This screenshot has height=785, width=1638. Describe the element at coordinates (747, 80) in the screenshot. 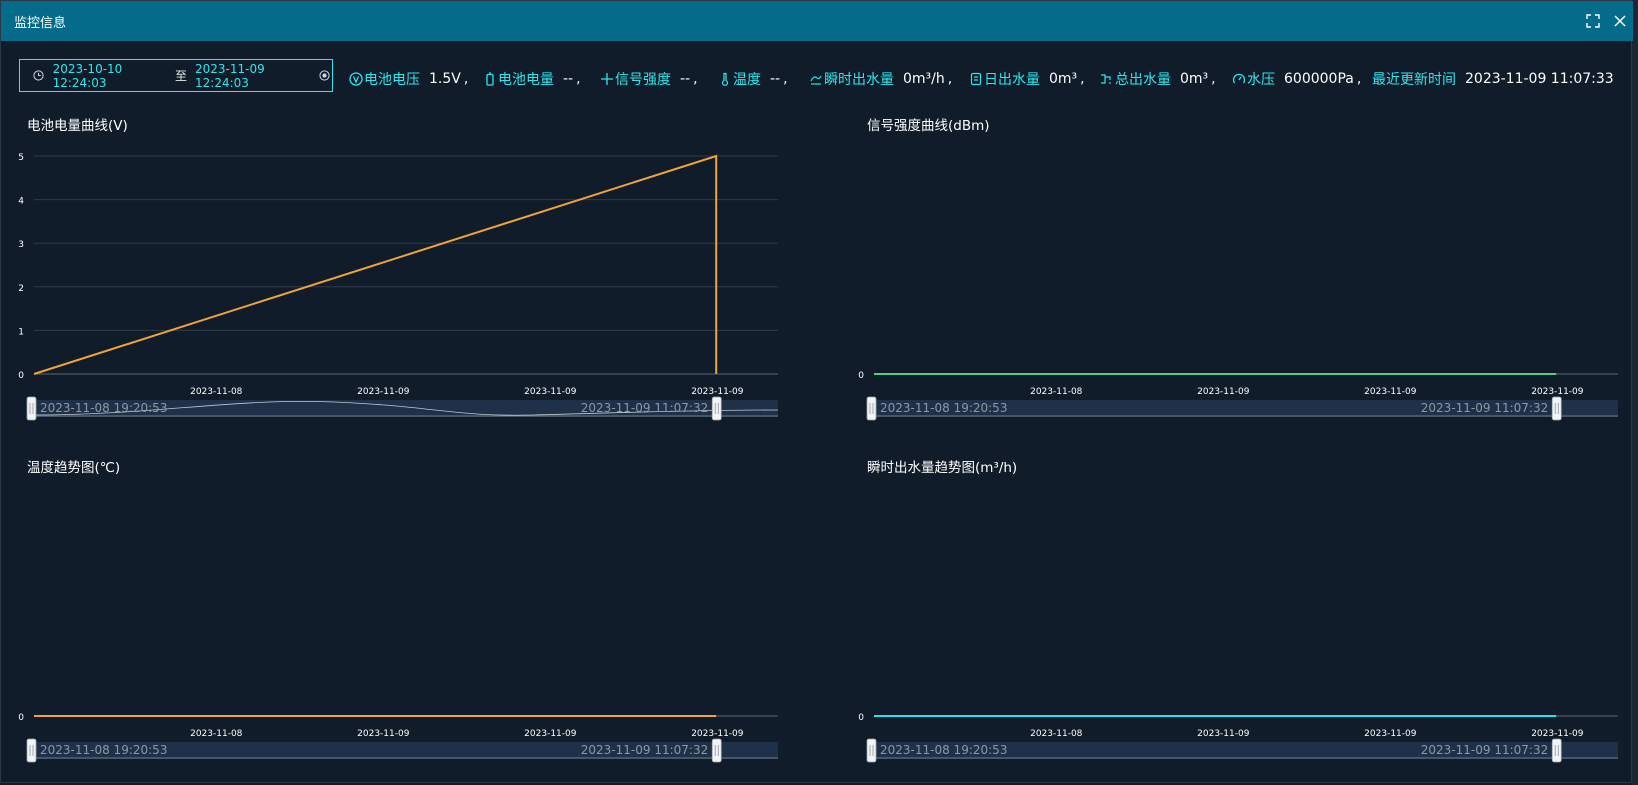

I see `temperature-label: 温度` at that location.